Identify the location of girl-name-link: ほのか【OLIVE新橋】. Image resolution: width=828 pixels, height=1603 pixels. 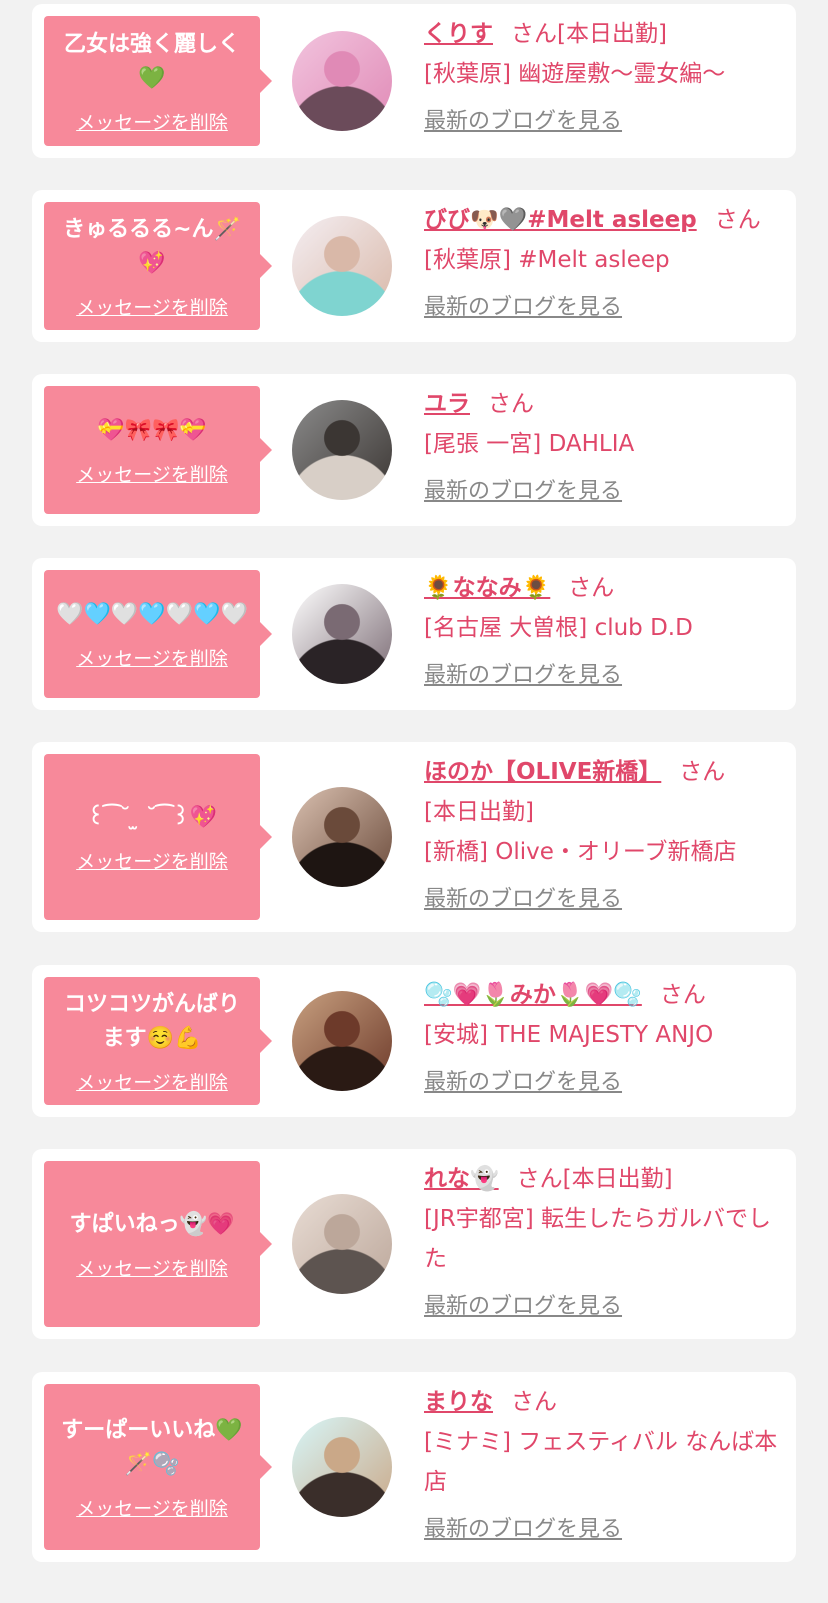
(542, 772).